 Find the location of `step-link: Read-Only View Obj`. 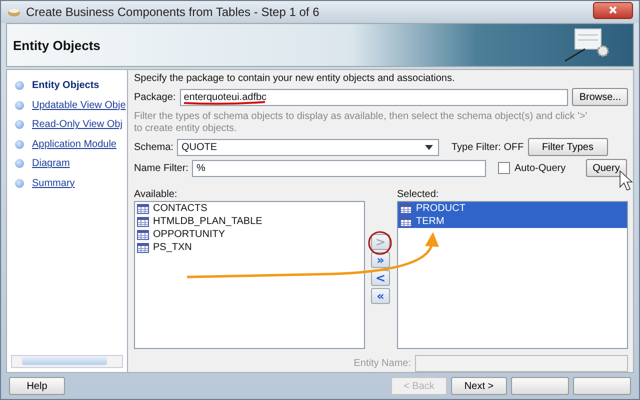

step-link: Read-Only View Obj is located at coordinates (77, 124).